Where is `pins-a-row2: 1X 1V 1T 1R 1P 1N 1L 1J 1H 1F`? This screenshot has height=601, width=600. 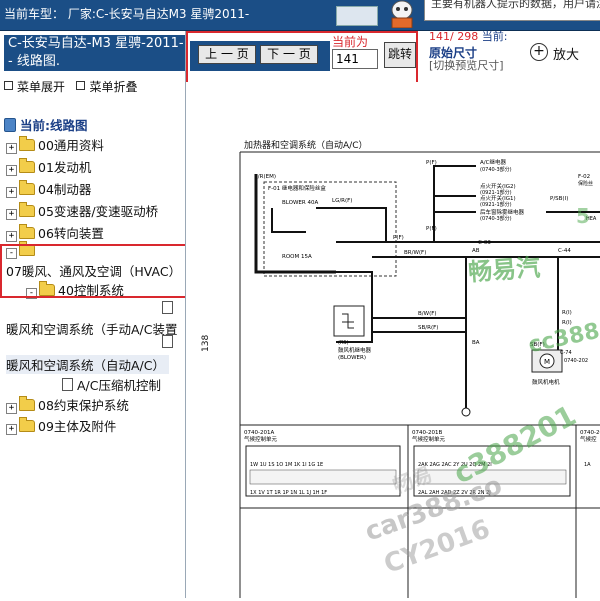 pins-a-row2: 1X 1V 1T 1R 1P 1N 1L 1J 1H 1F is located at coordinates (288, 493).